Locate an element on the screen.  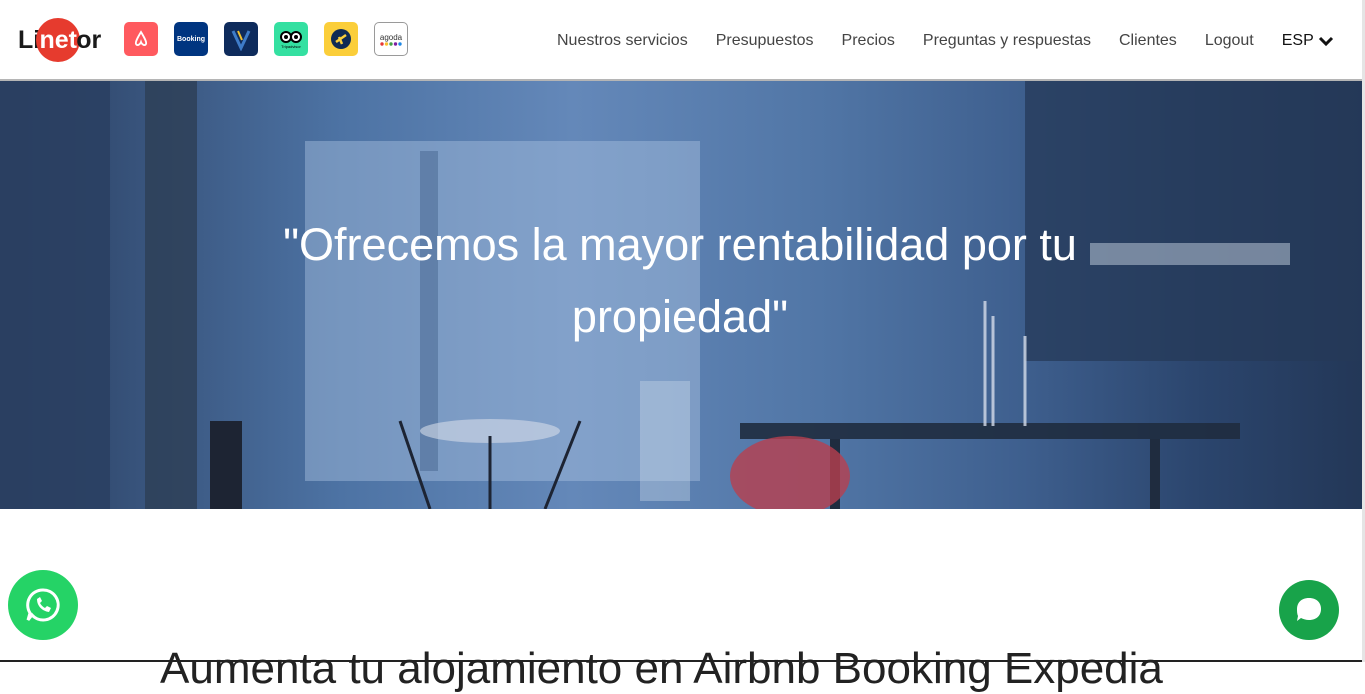
vrbo-icon is located at coordinates (241, 39).